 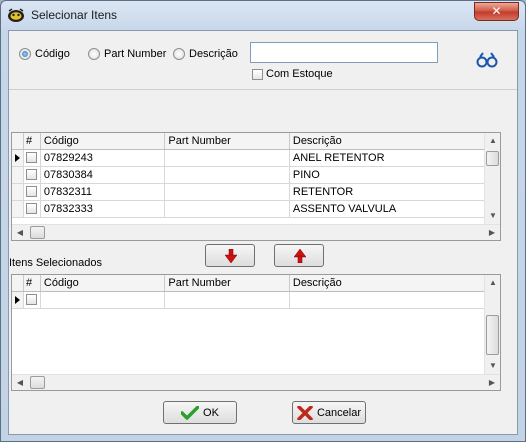 I want to click on arrow-down-icon, so click(x=231, y=256).